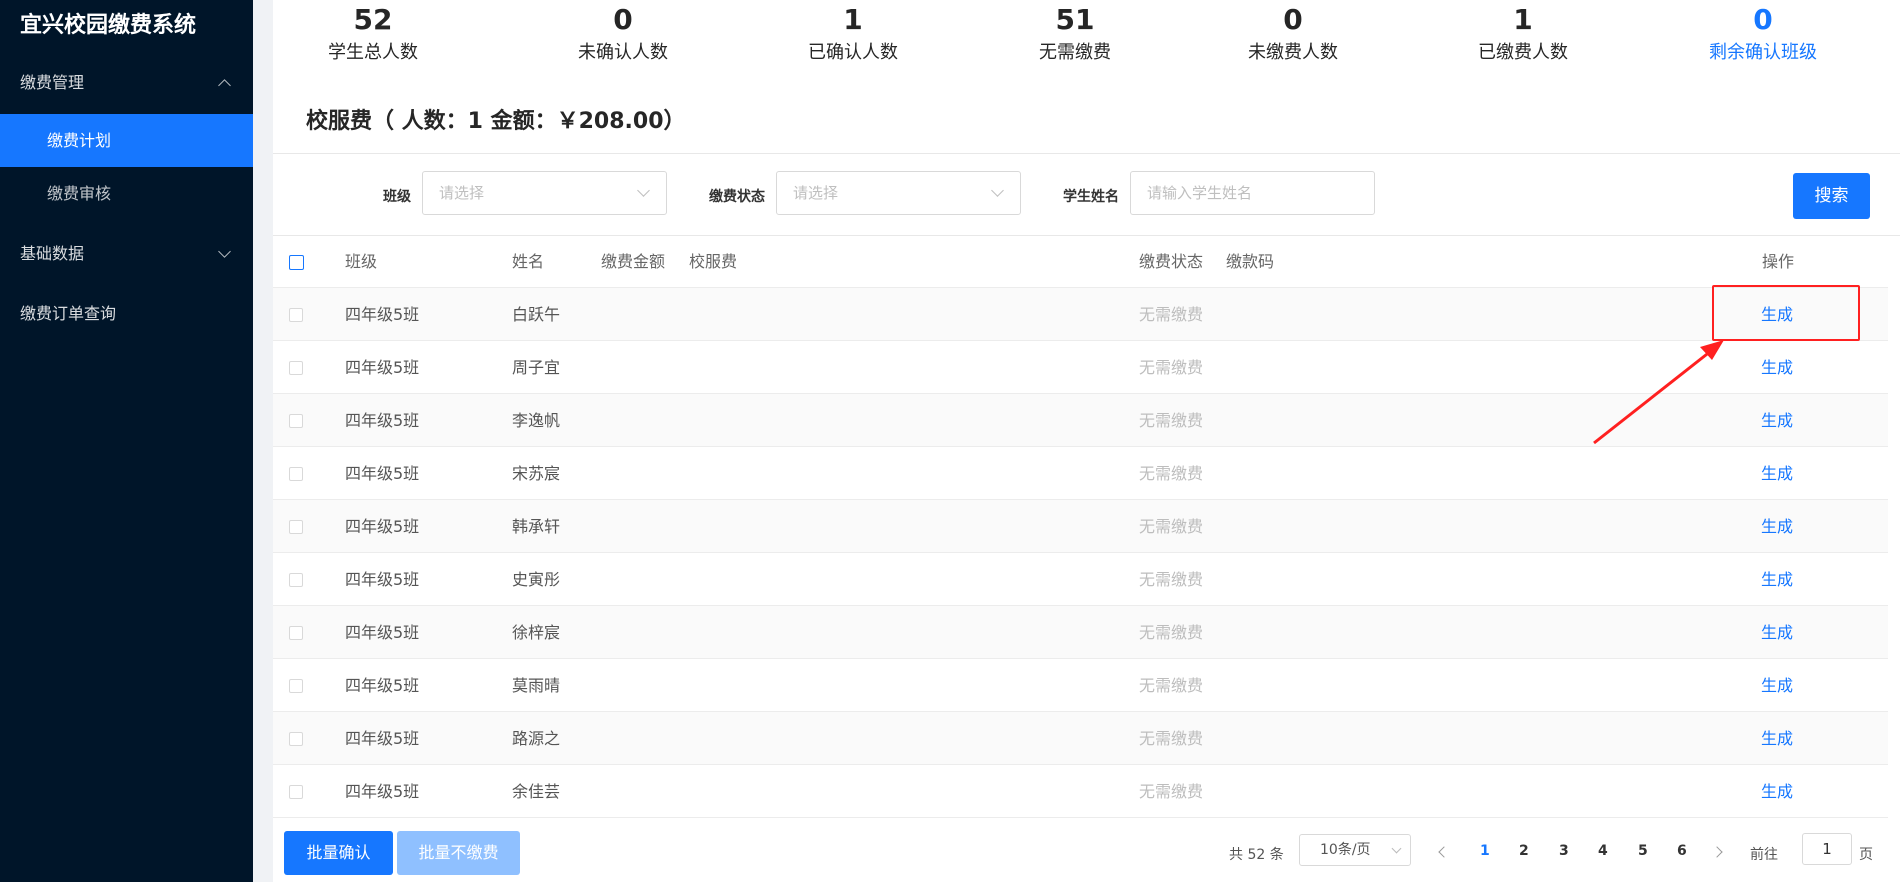 This screenshot has width=1900, height=882. Describe the element at coordinates (853, 52) in the screenshot. I see `stat-label: 已确认人数` at that location.